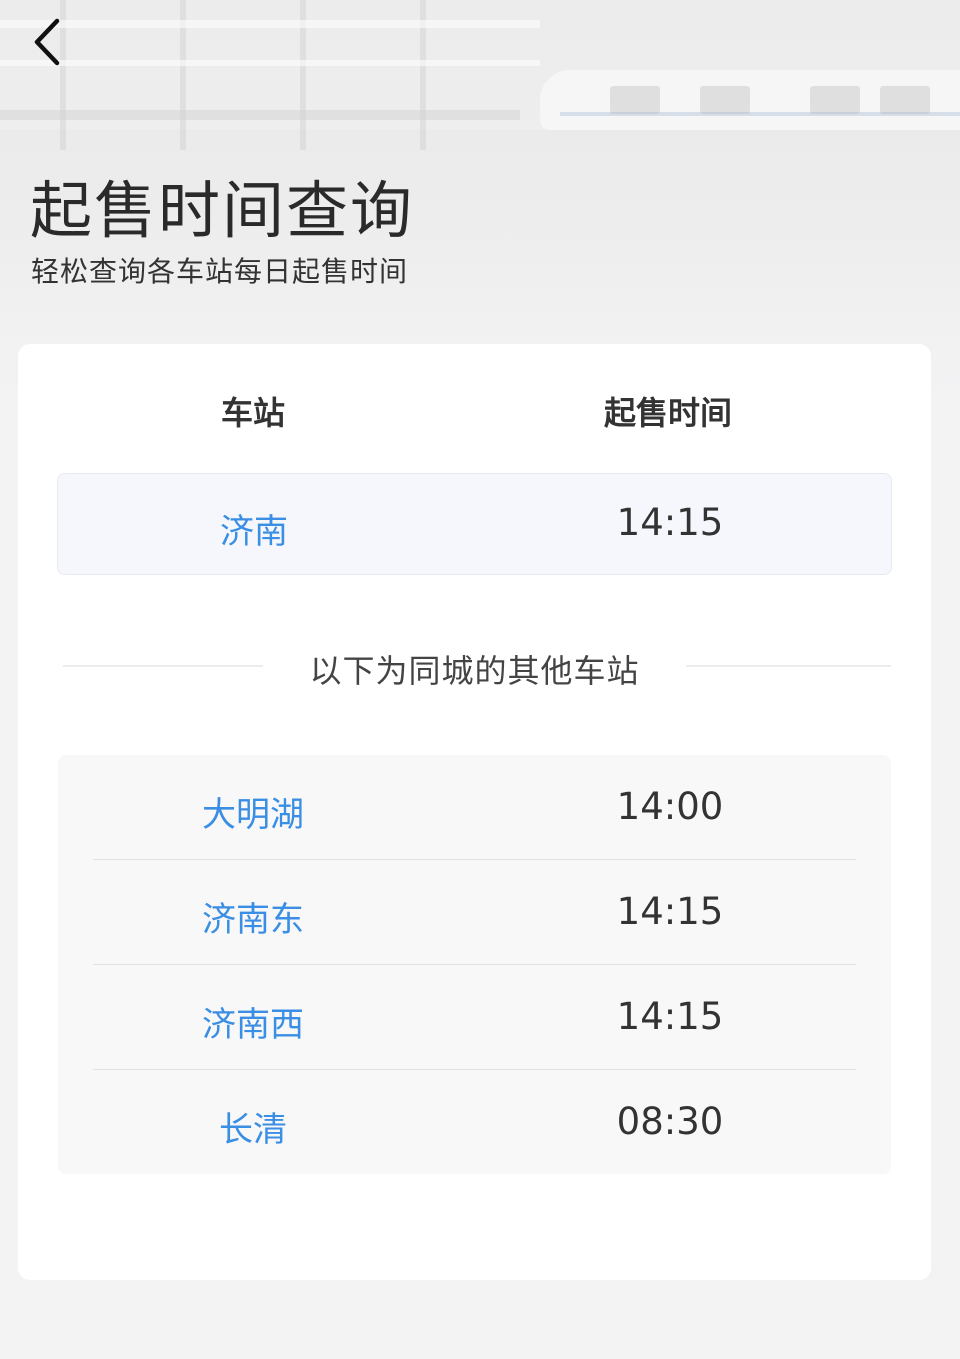 Image resolution: width=960 pixels, height=1359 pixels. Describe the element at coordinates (474, 1122) in the screenshot. I see `list-item: 长清 08:30` at that location.